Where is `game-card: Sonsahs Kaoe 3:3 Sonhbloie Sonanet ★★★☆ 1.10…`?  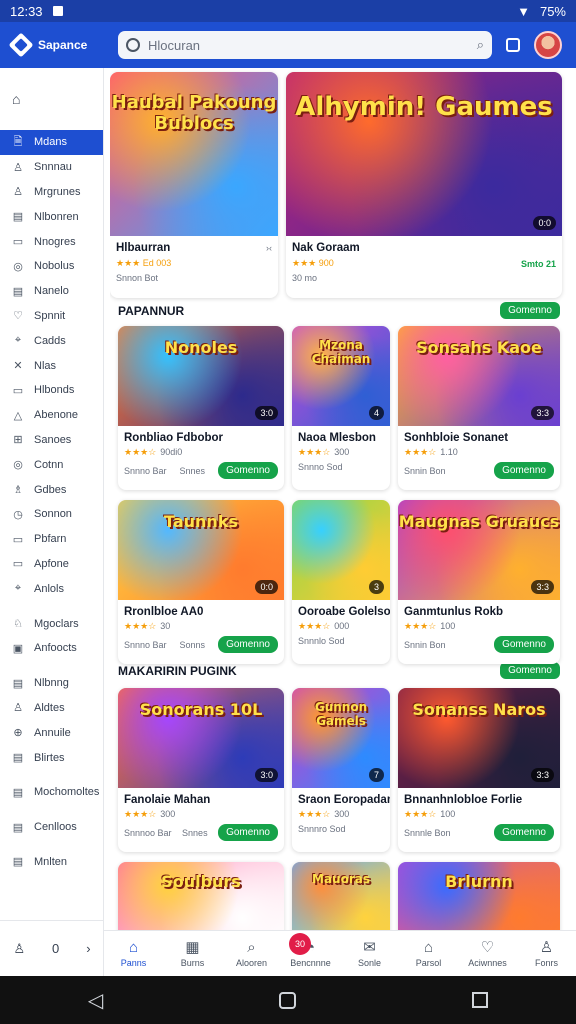
game-card: Sonsahs Kaoe 3:3 Sonhbloie Sonanet ★★★☆ 1.10… is located at coordinates (479, 408).